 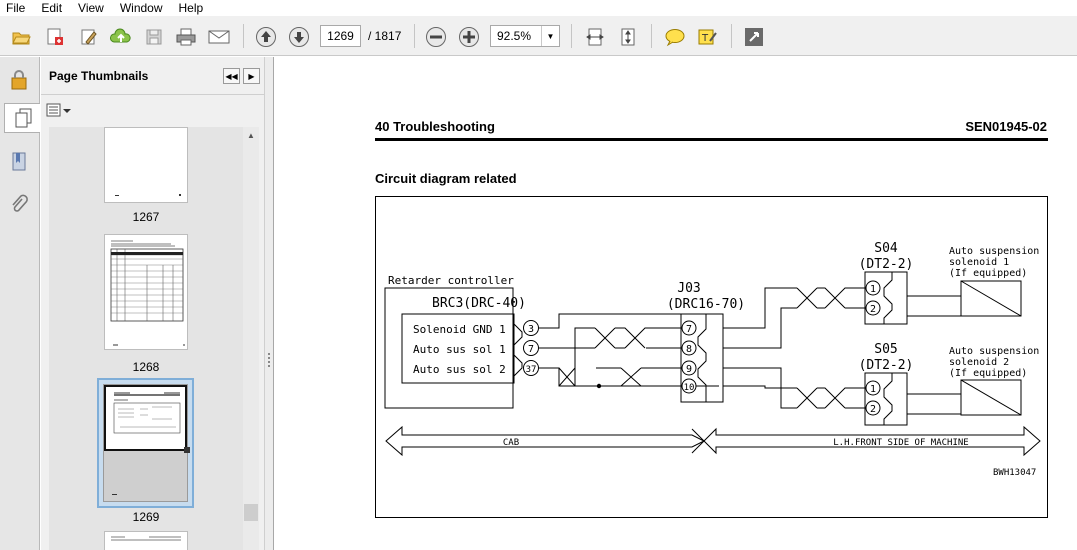 What do you see at coordinates (269, 360) in the screenshot?
I see `splitter-grip-icon` at bounding box center [269, 360].